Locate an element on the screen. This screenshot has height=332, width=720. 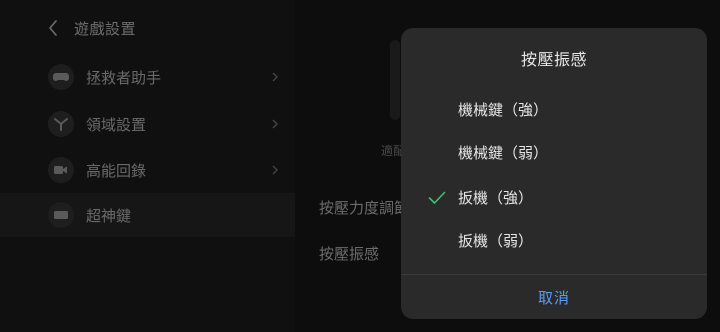
option-label: 扳機（弱） is located at coordinates (496, 240).